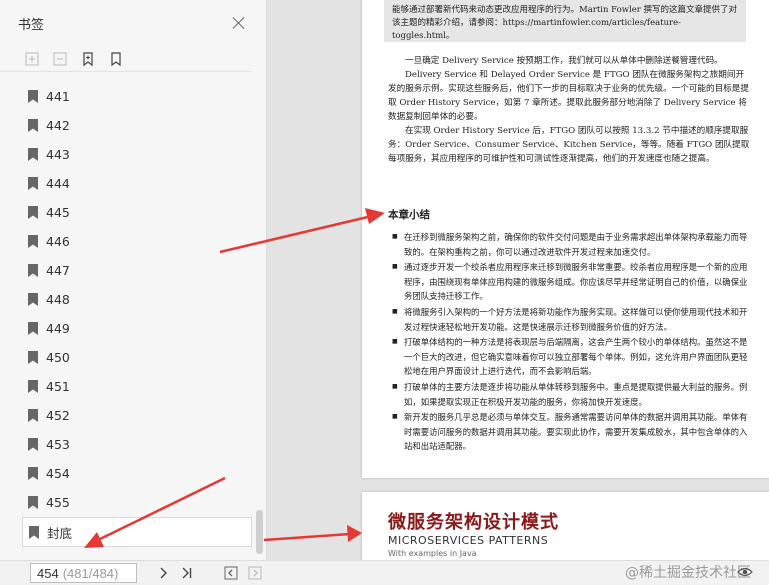 The height and width of the screenshot is (585, 769). What do you see at coordinates (130, 502) in the screenshot?
I see `bookmark-item: 455` at bounding box center [130, 502].